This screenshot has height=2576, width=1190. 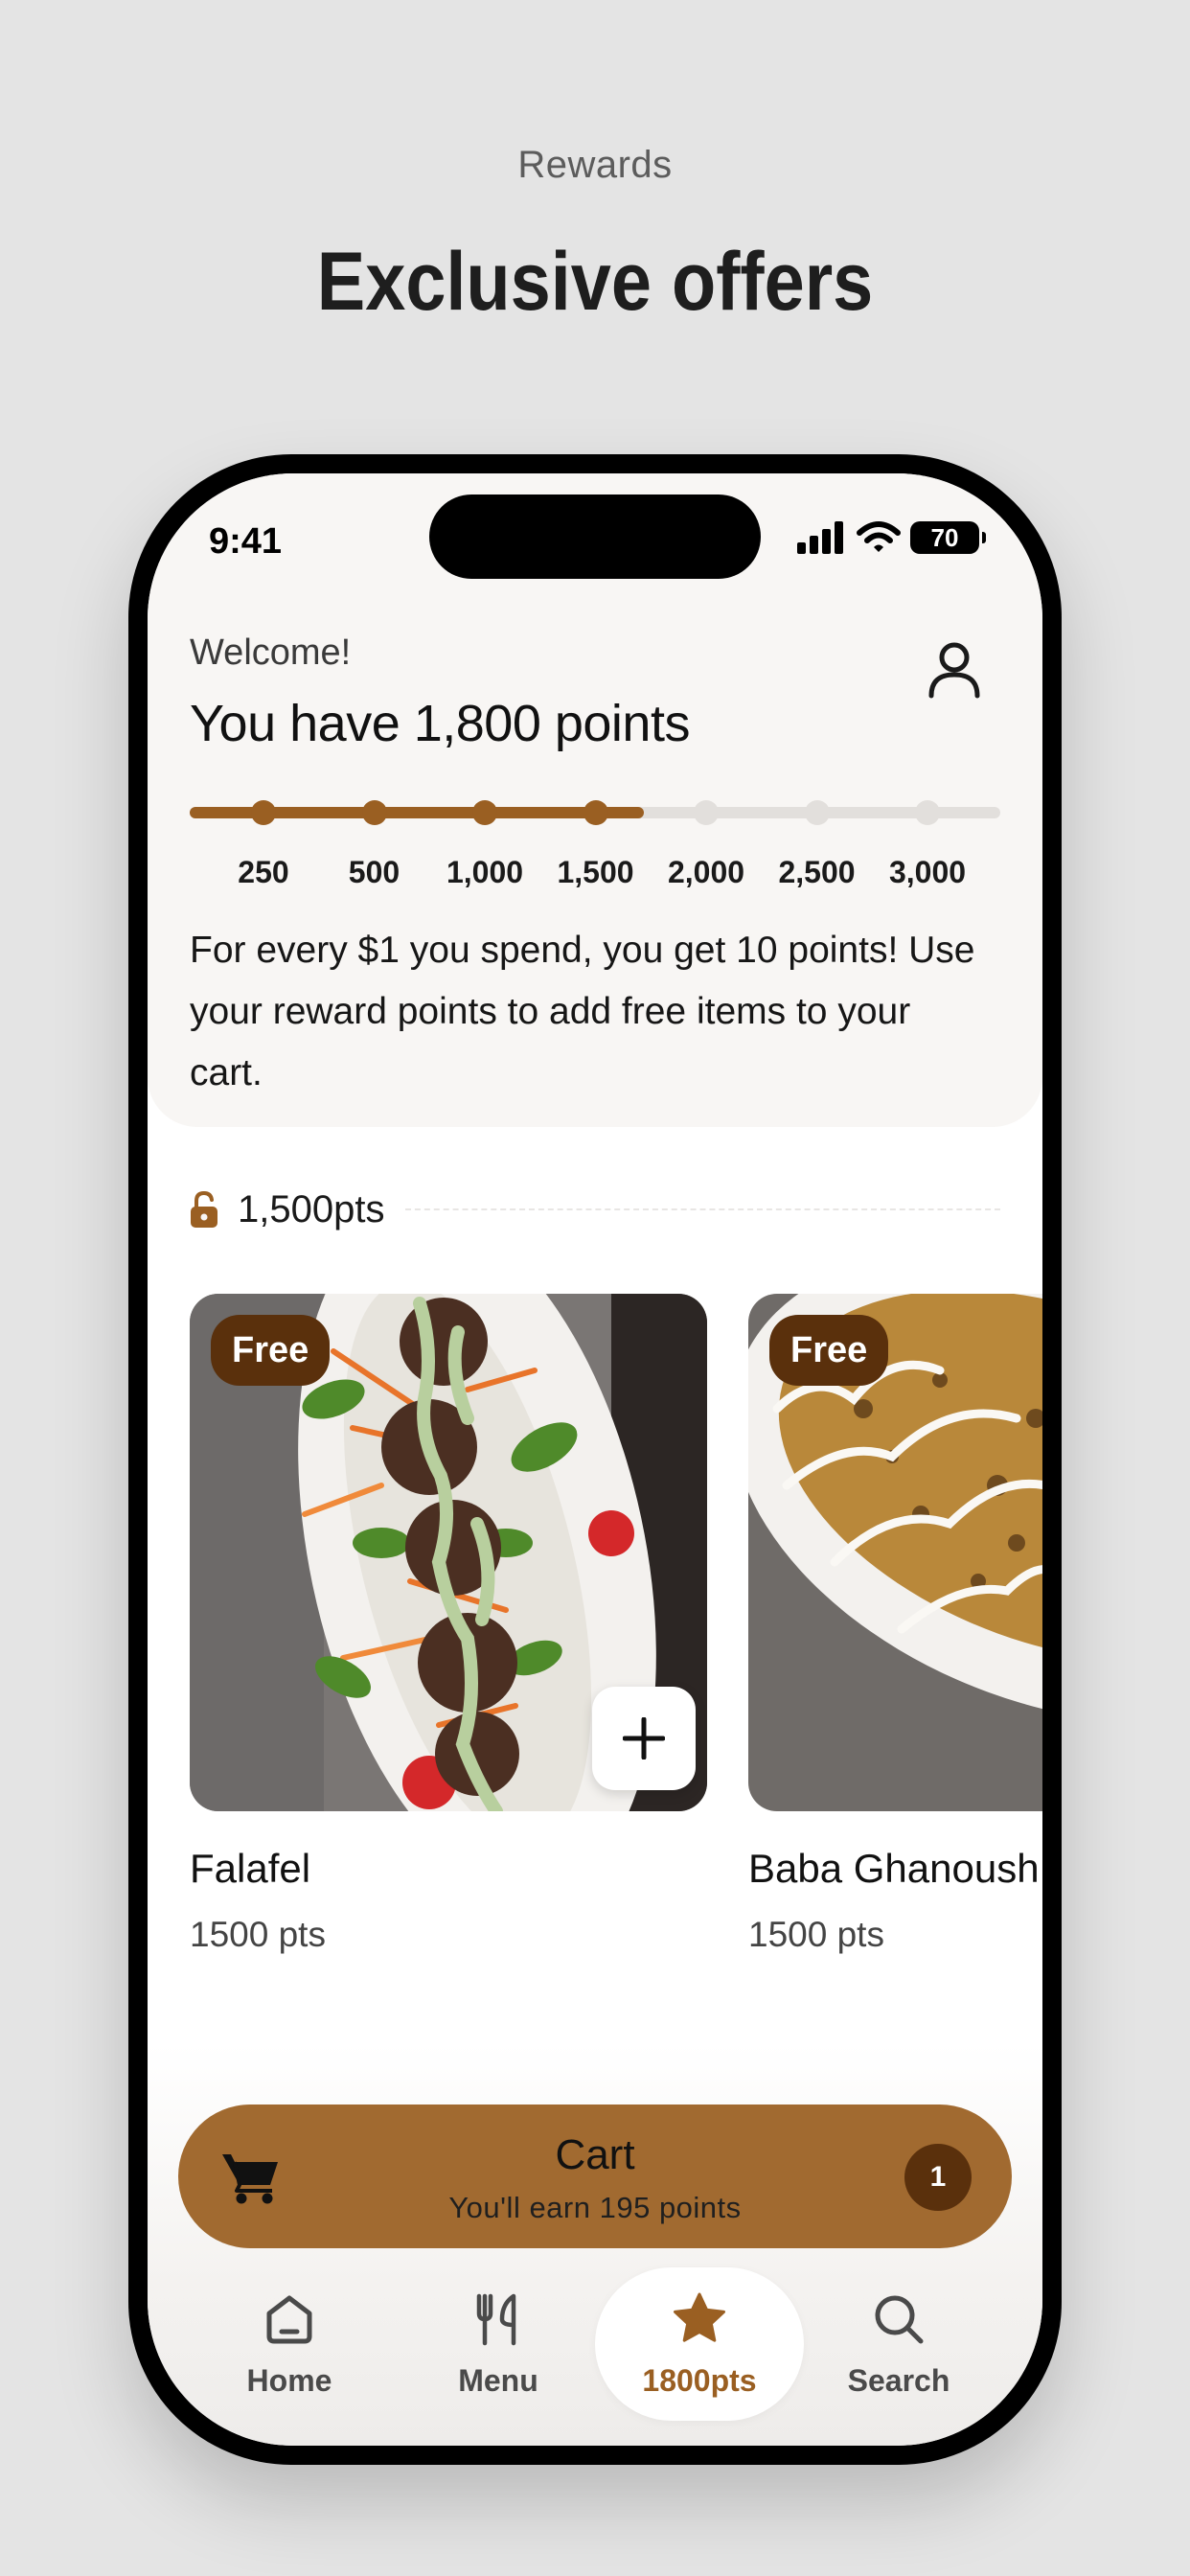 I want to click on progress-tick-label: 250, so click(x=264, y=872).